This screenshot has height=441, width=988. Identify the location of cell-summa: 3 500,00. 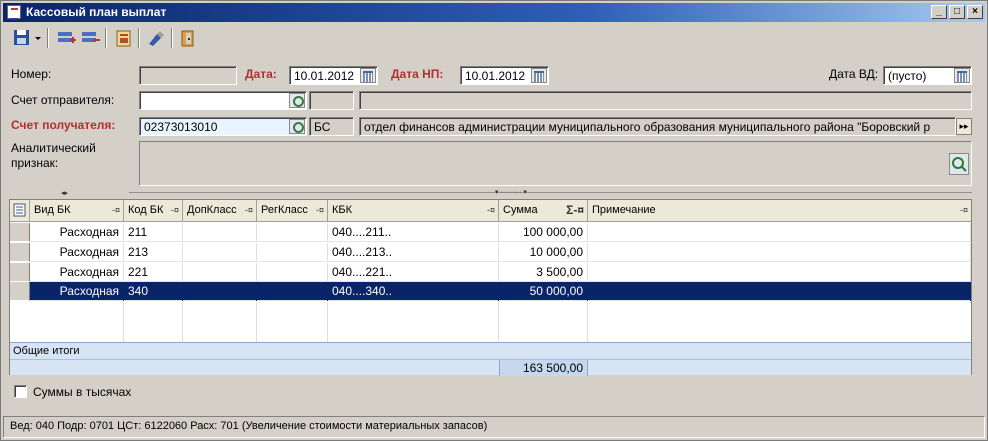
(543, 272).